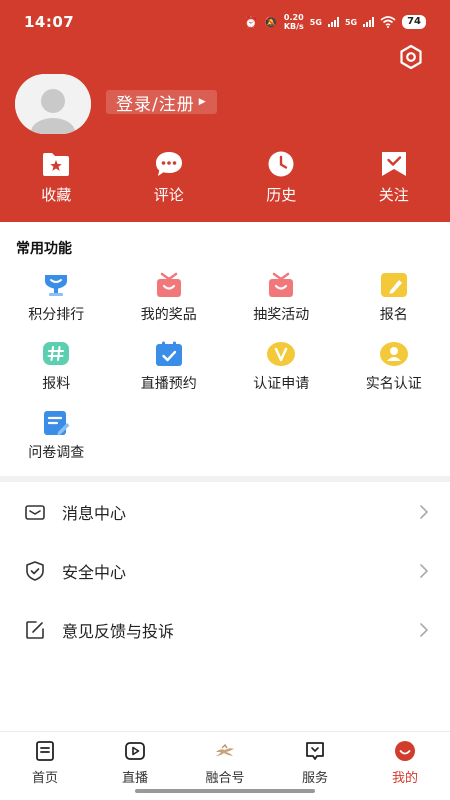  What do you see at coordinates (225, 778) in the screenshot?
I see `tab-label: 融合号` at bounding box center [225, 778].